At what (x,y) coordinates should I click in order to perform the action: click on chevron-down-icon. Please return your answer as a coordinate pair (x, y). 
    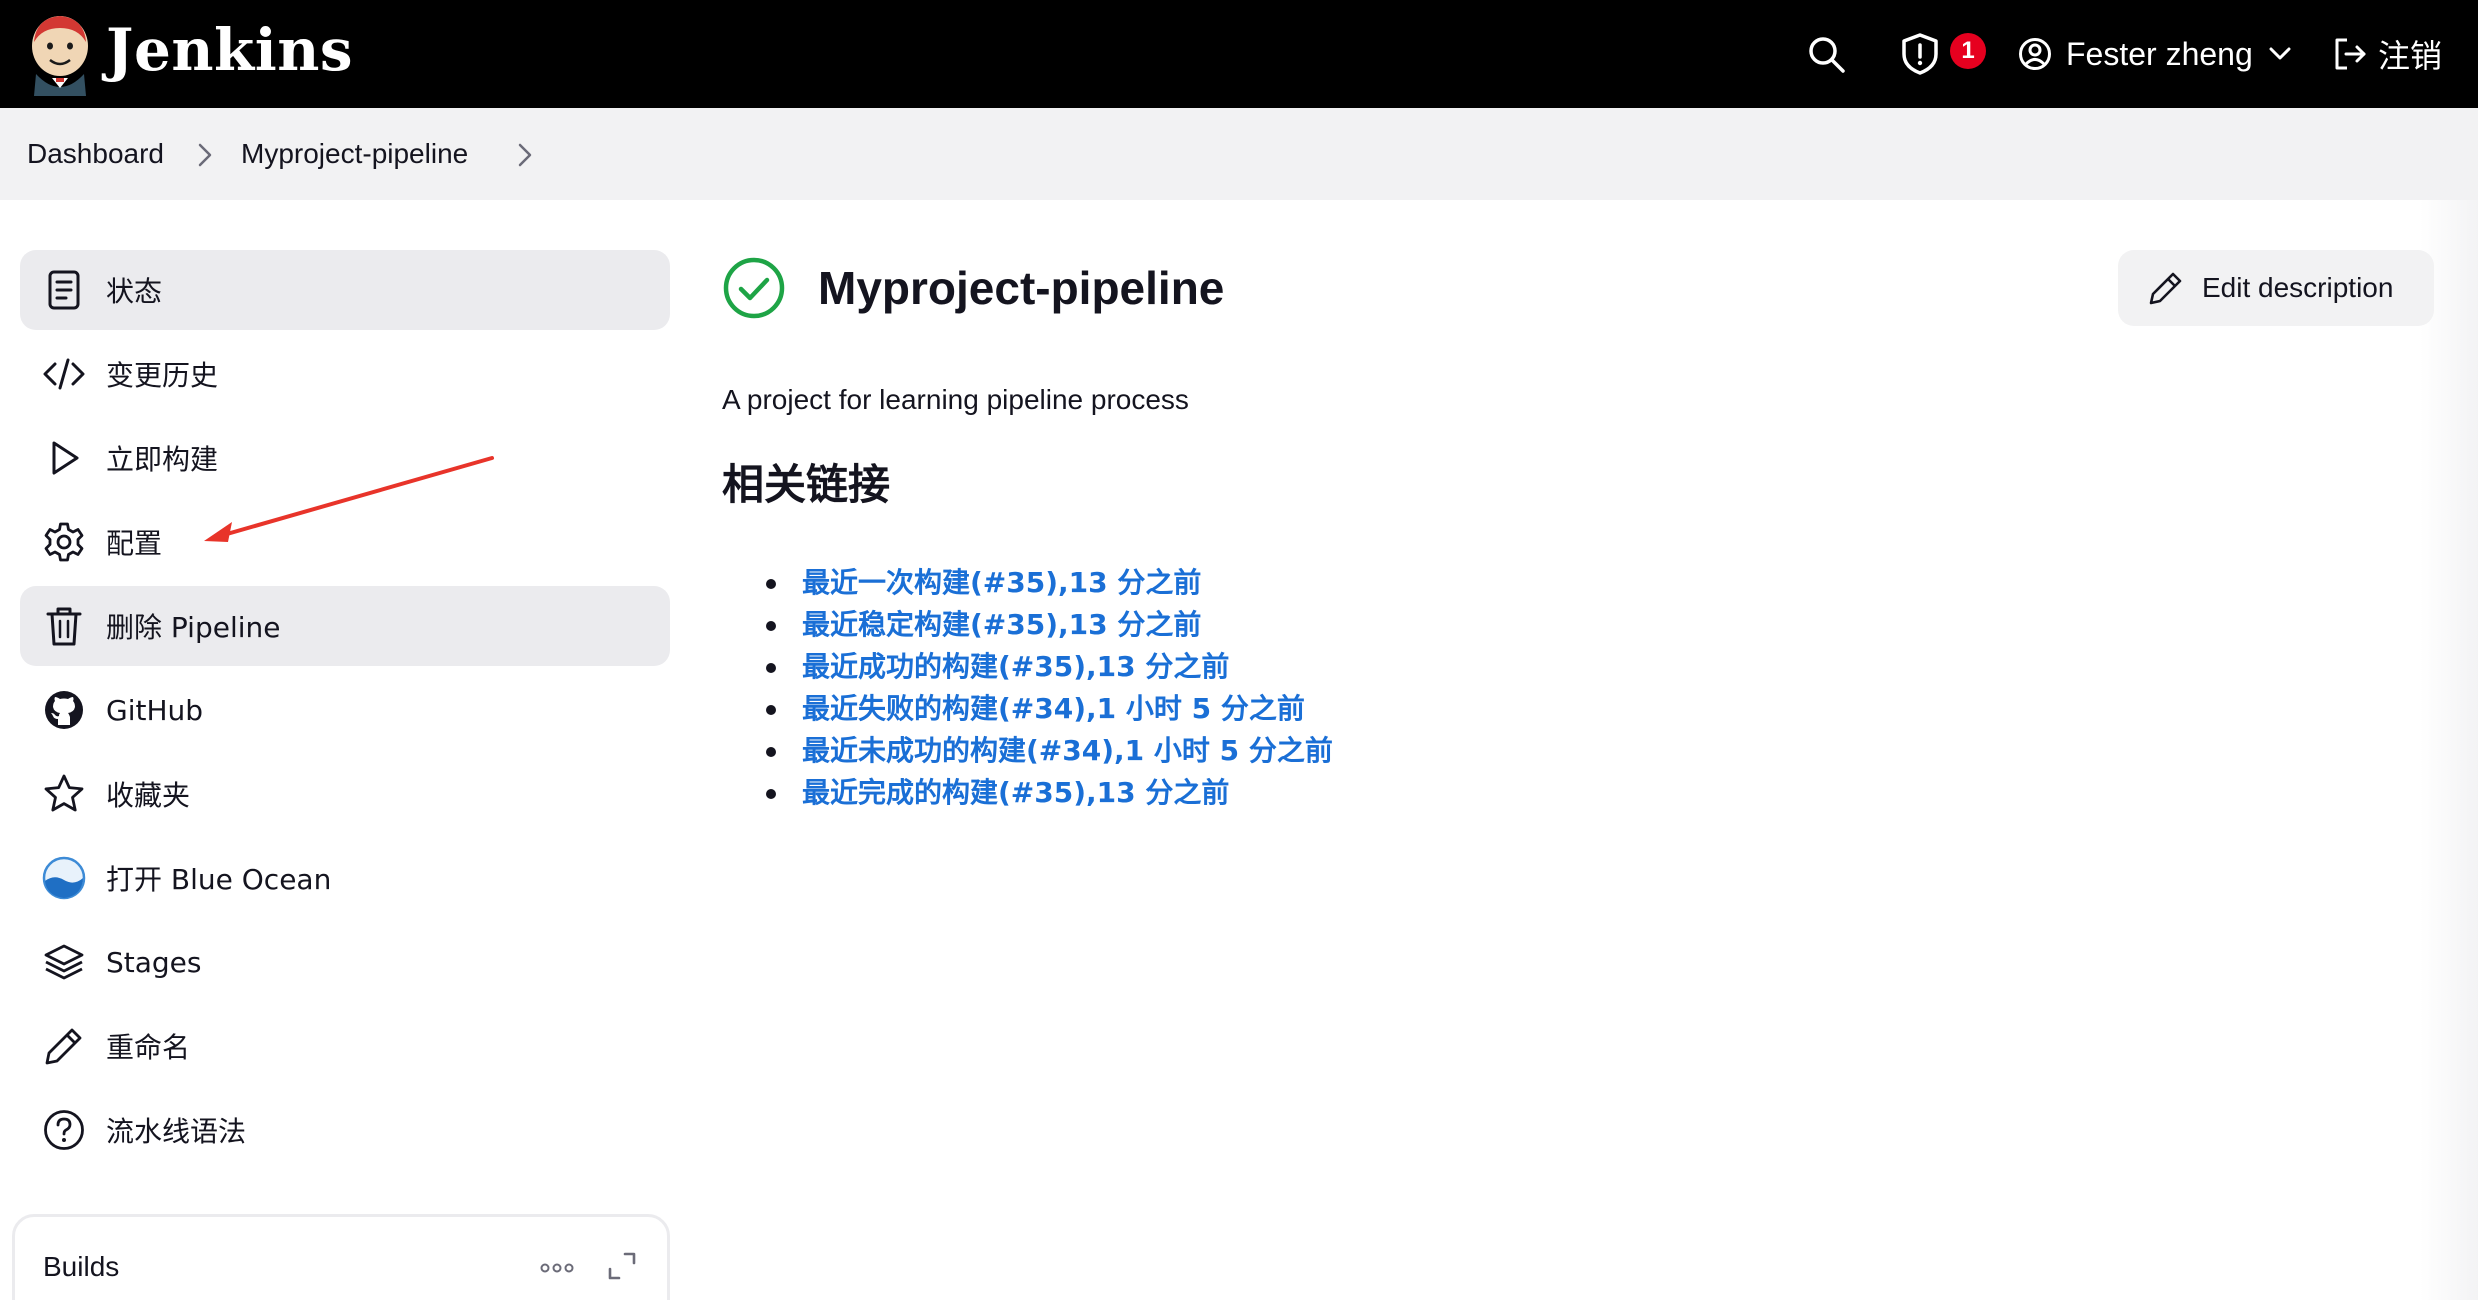
    Looking at the image, I should click on (2280, 54).